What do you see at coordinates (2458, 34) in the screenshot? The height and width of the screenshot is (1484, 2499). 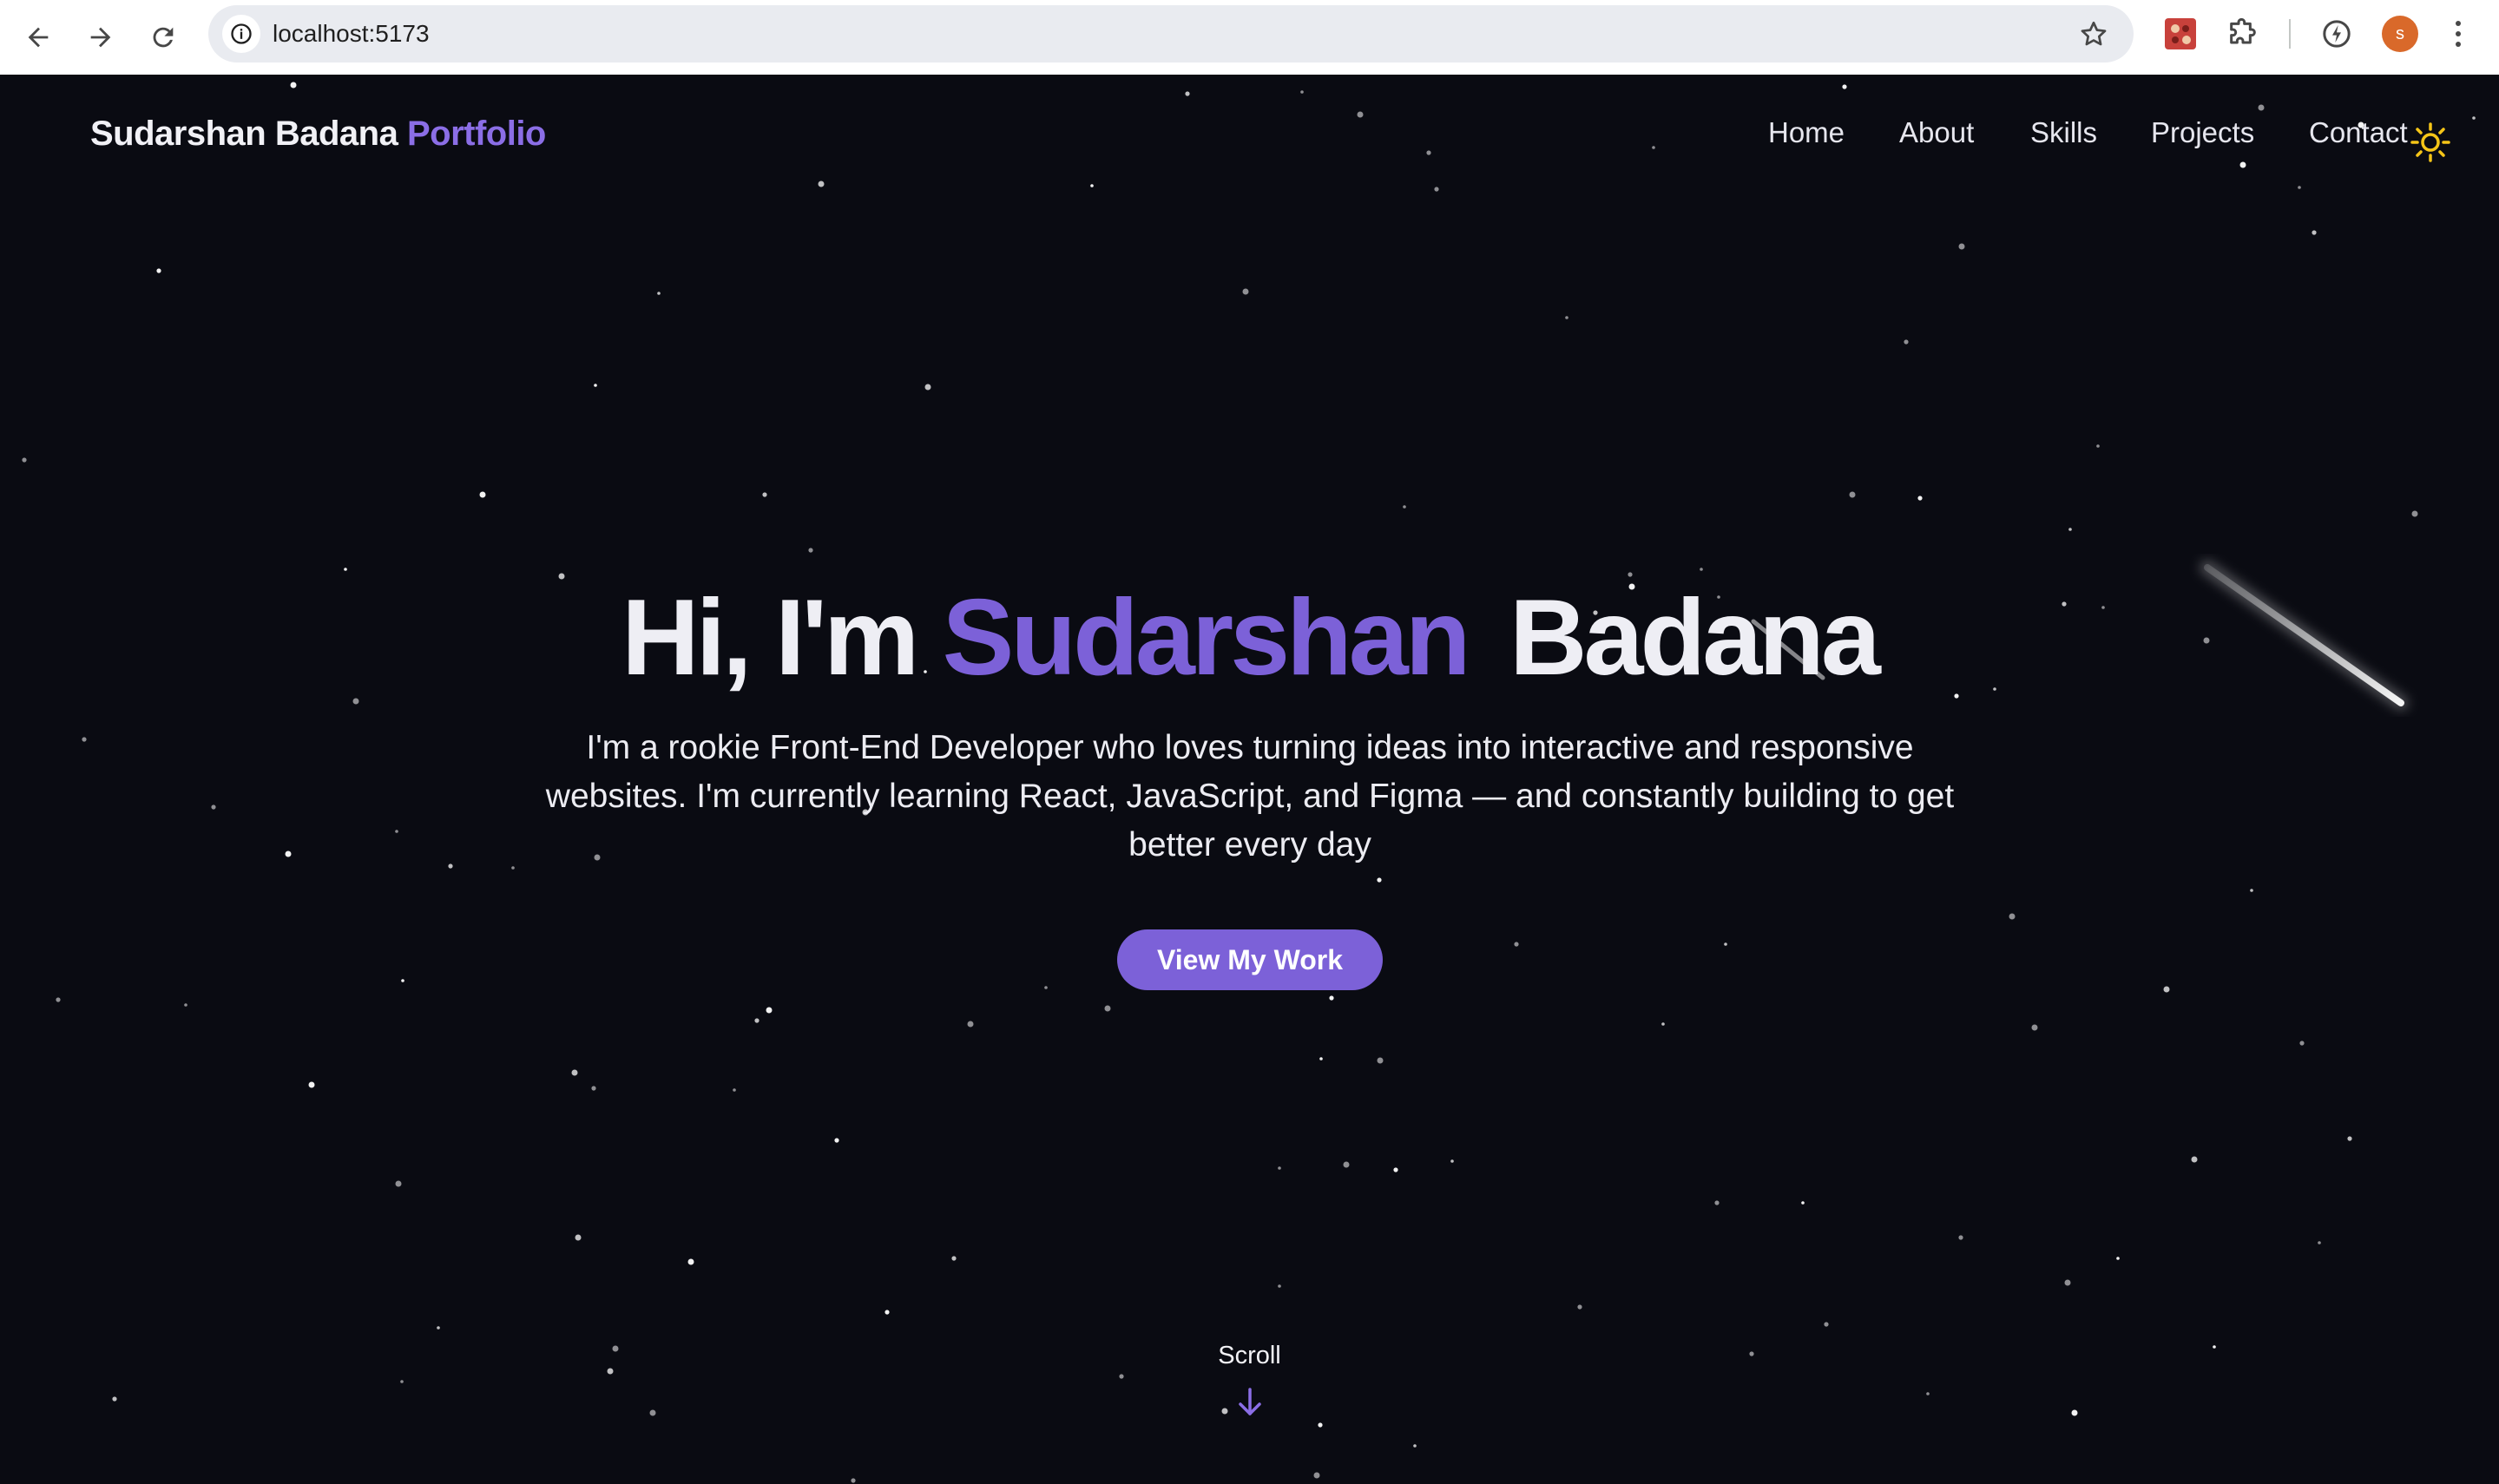 I see `kebab-icon` at bounding box center [2458, 34].